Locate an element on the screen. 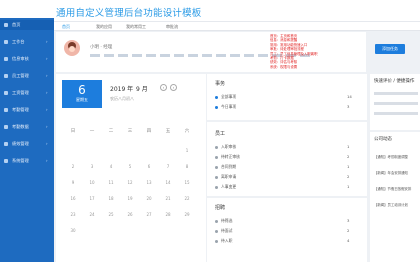 This screenshot has width=420, height=262. news-item: 【通知】节假日放假安排 is located at coordinates (392, 189).